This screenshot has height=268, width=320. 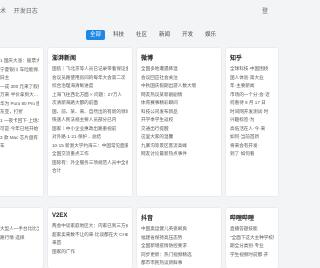 I want to click on news-item: 合计, so click(x=90, y=171).